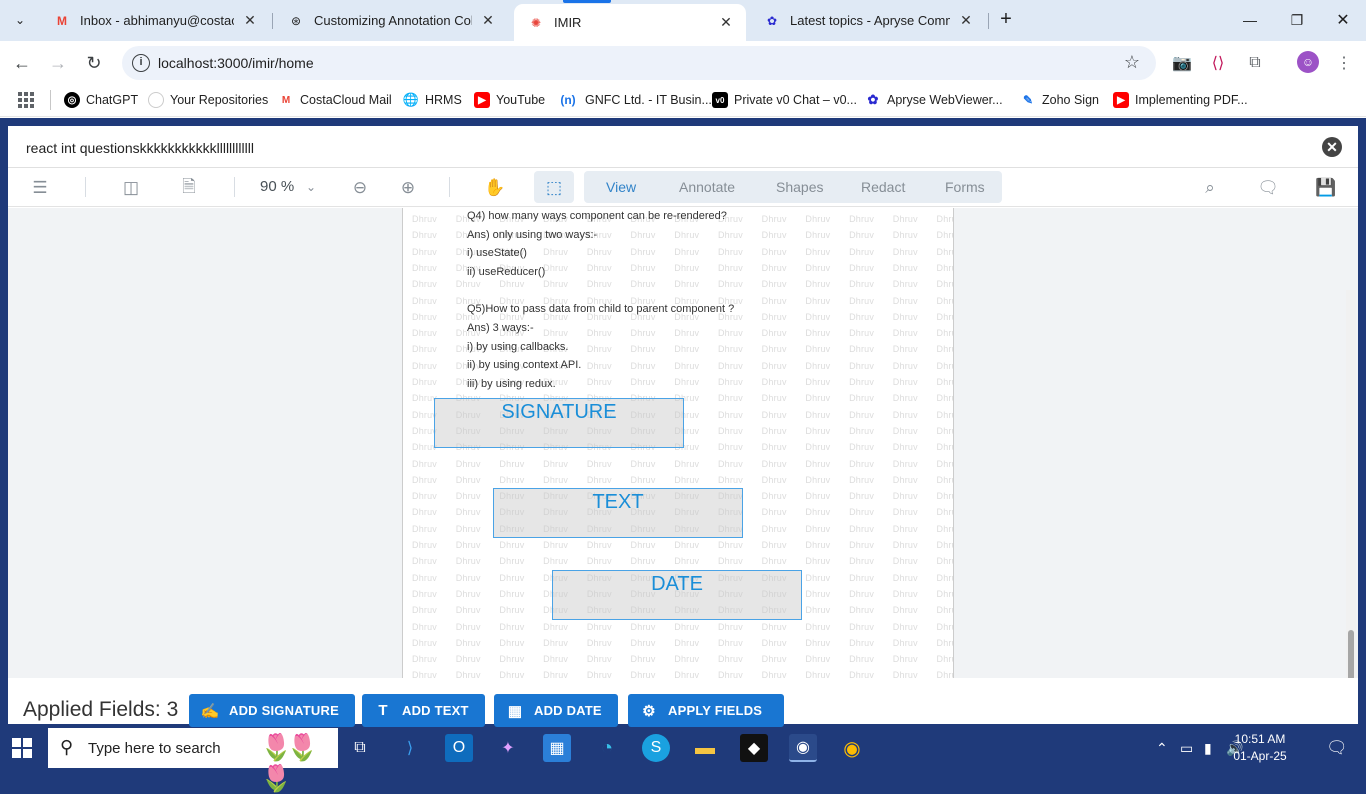 This screenshot has height=794, width=1366. I want to click on store-icon: ▦, so click(557, 748).